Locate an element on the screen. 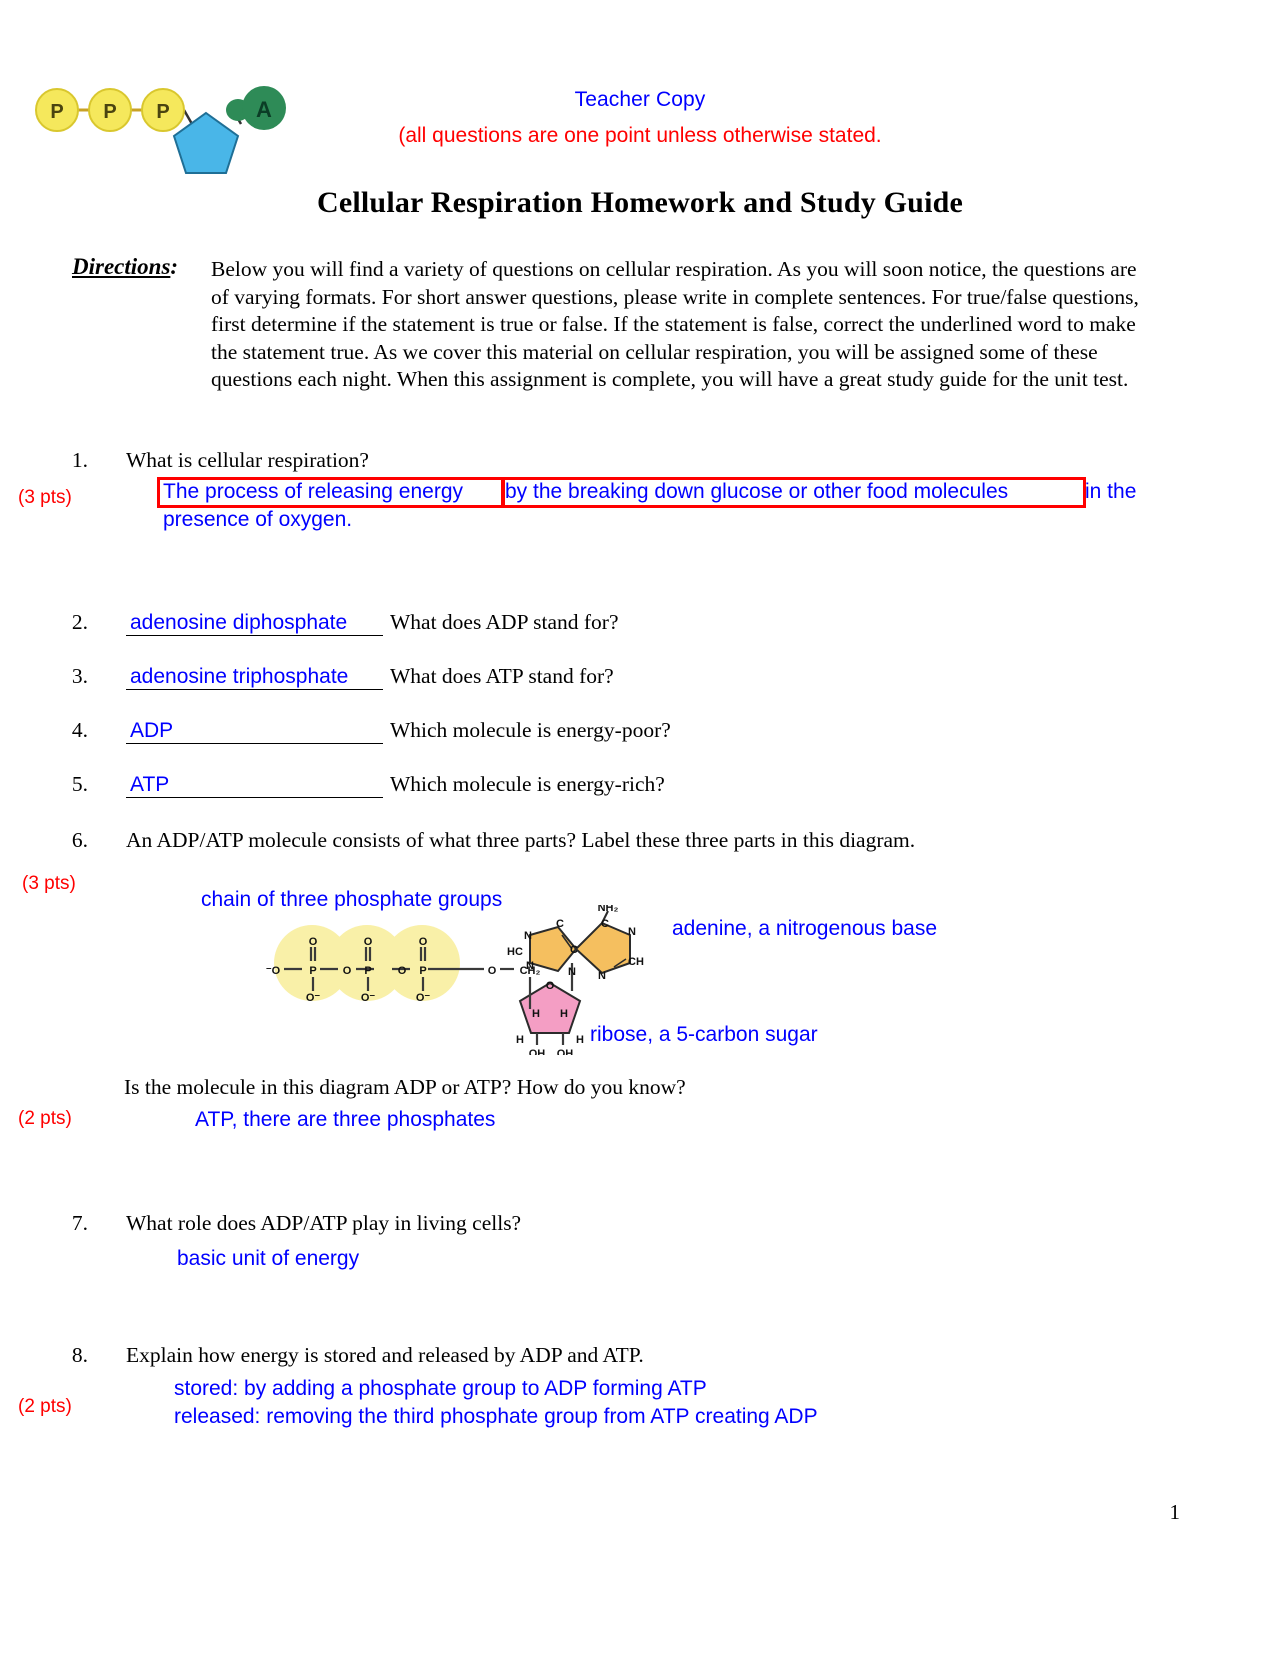 This screenshot has height=1656, width=1280. svg-text: NH₂ is located at coordinates (608, 909).